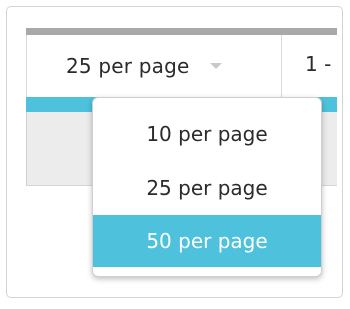  I want to click on per-page-select: 25 per page, so click(144, 66).